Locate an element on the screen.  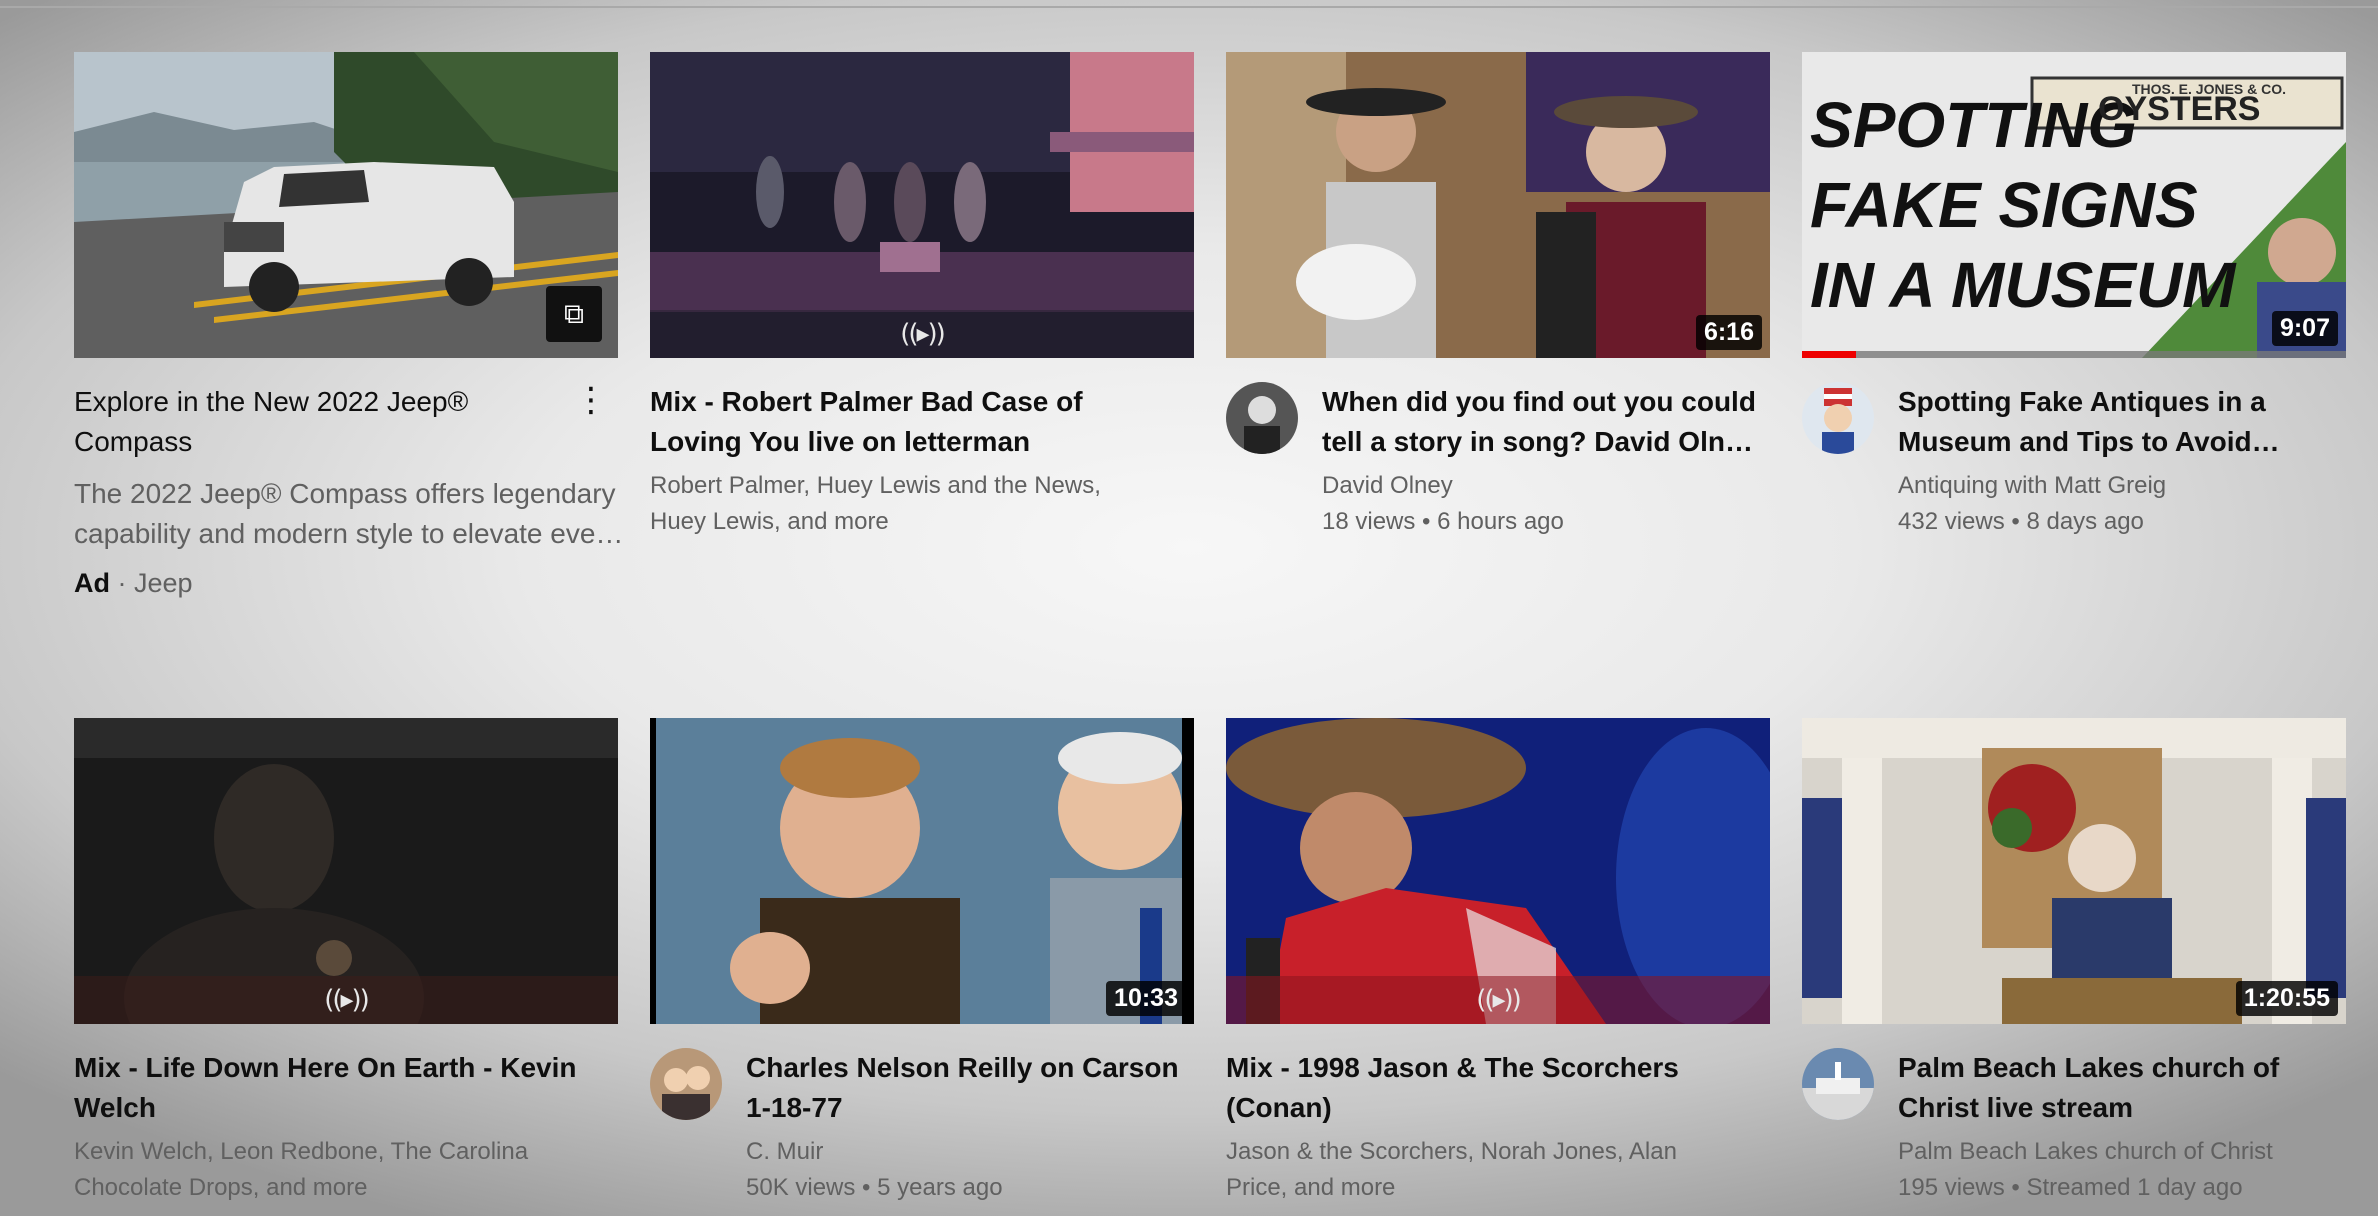
thumb-sign-big: OYSTERS is located at coordinates (2179, 109).